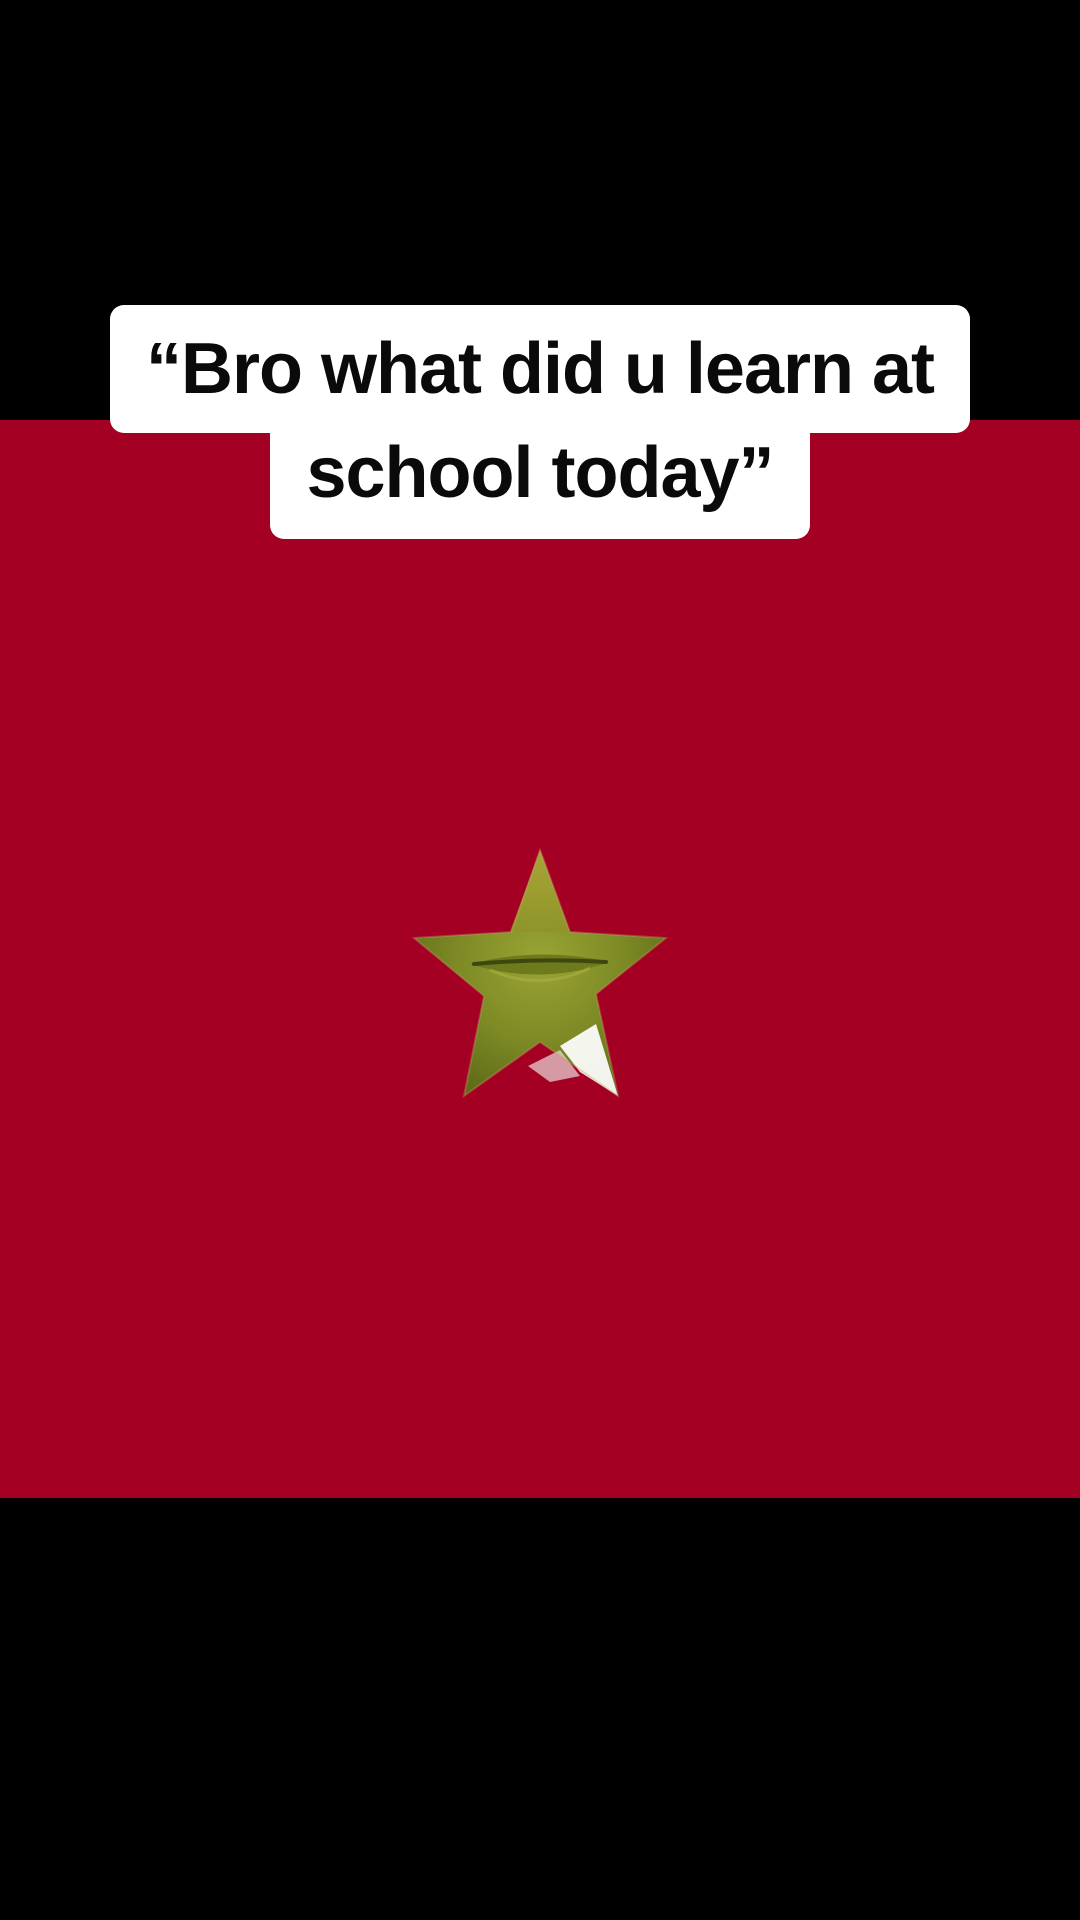  I want to click on caption-line-2: school today”, so click(540, 485).